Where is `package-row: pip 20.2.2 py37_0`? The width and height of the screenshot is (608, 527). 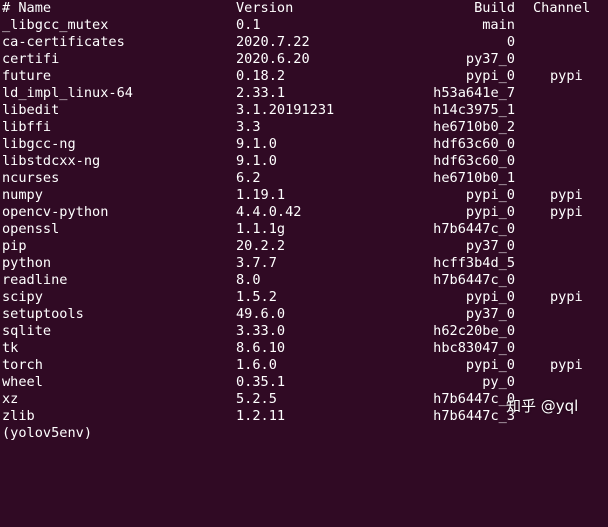
package-row: pip 20.2.2 py37_0 is located at coordinates (304, 246).